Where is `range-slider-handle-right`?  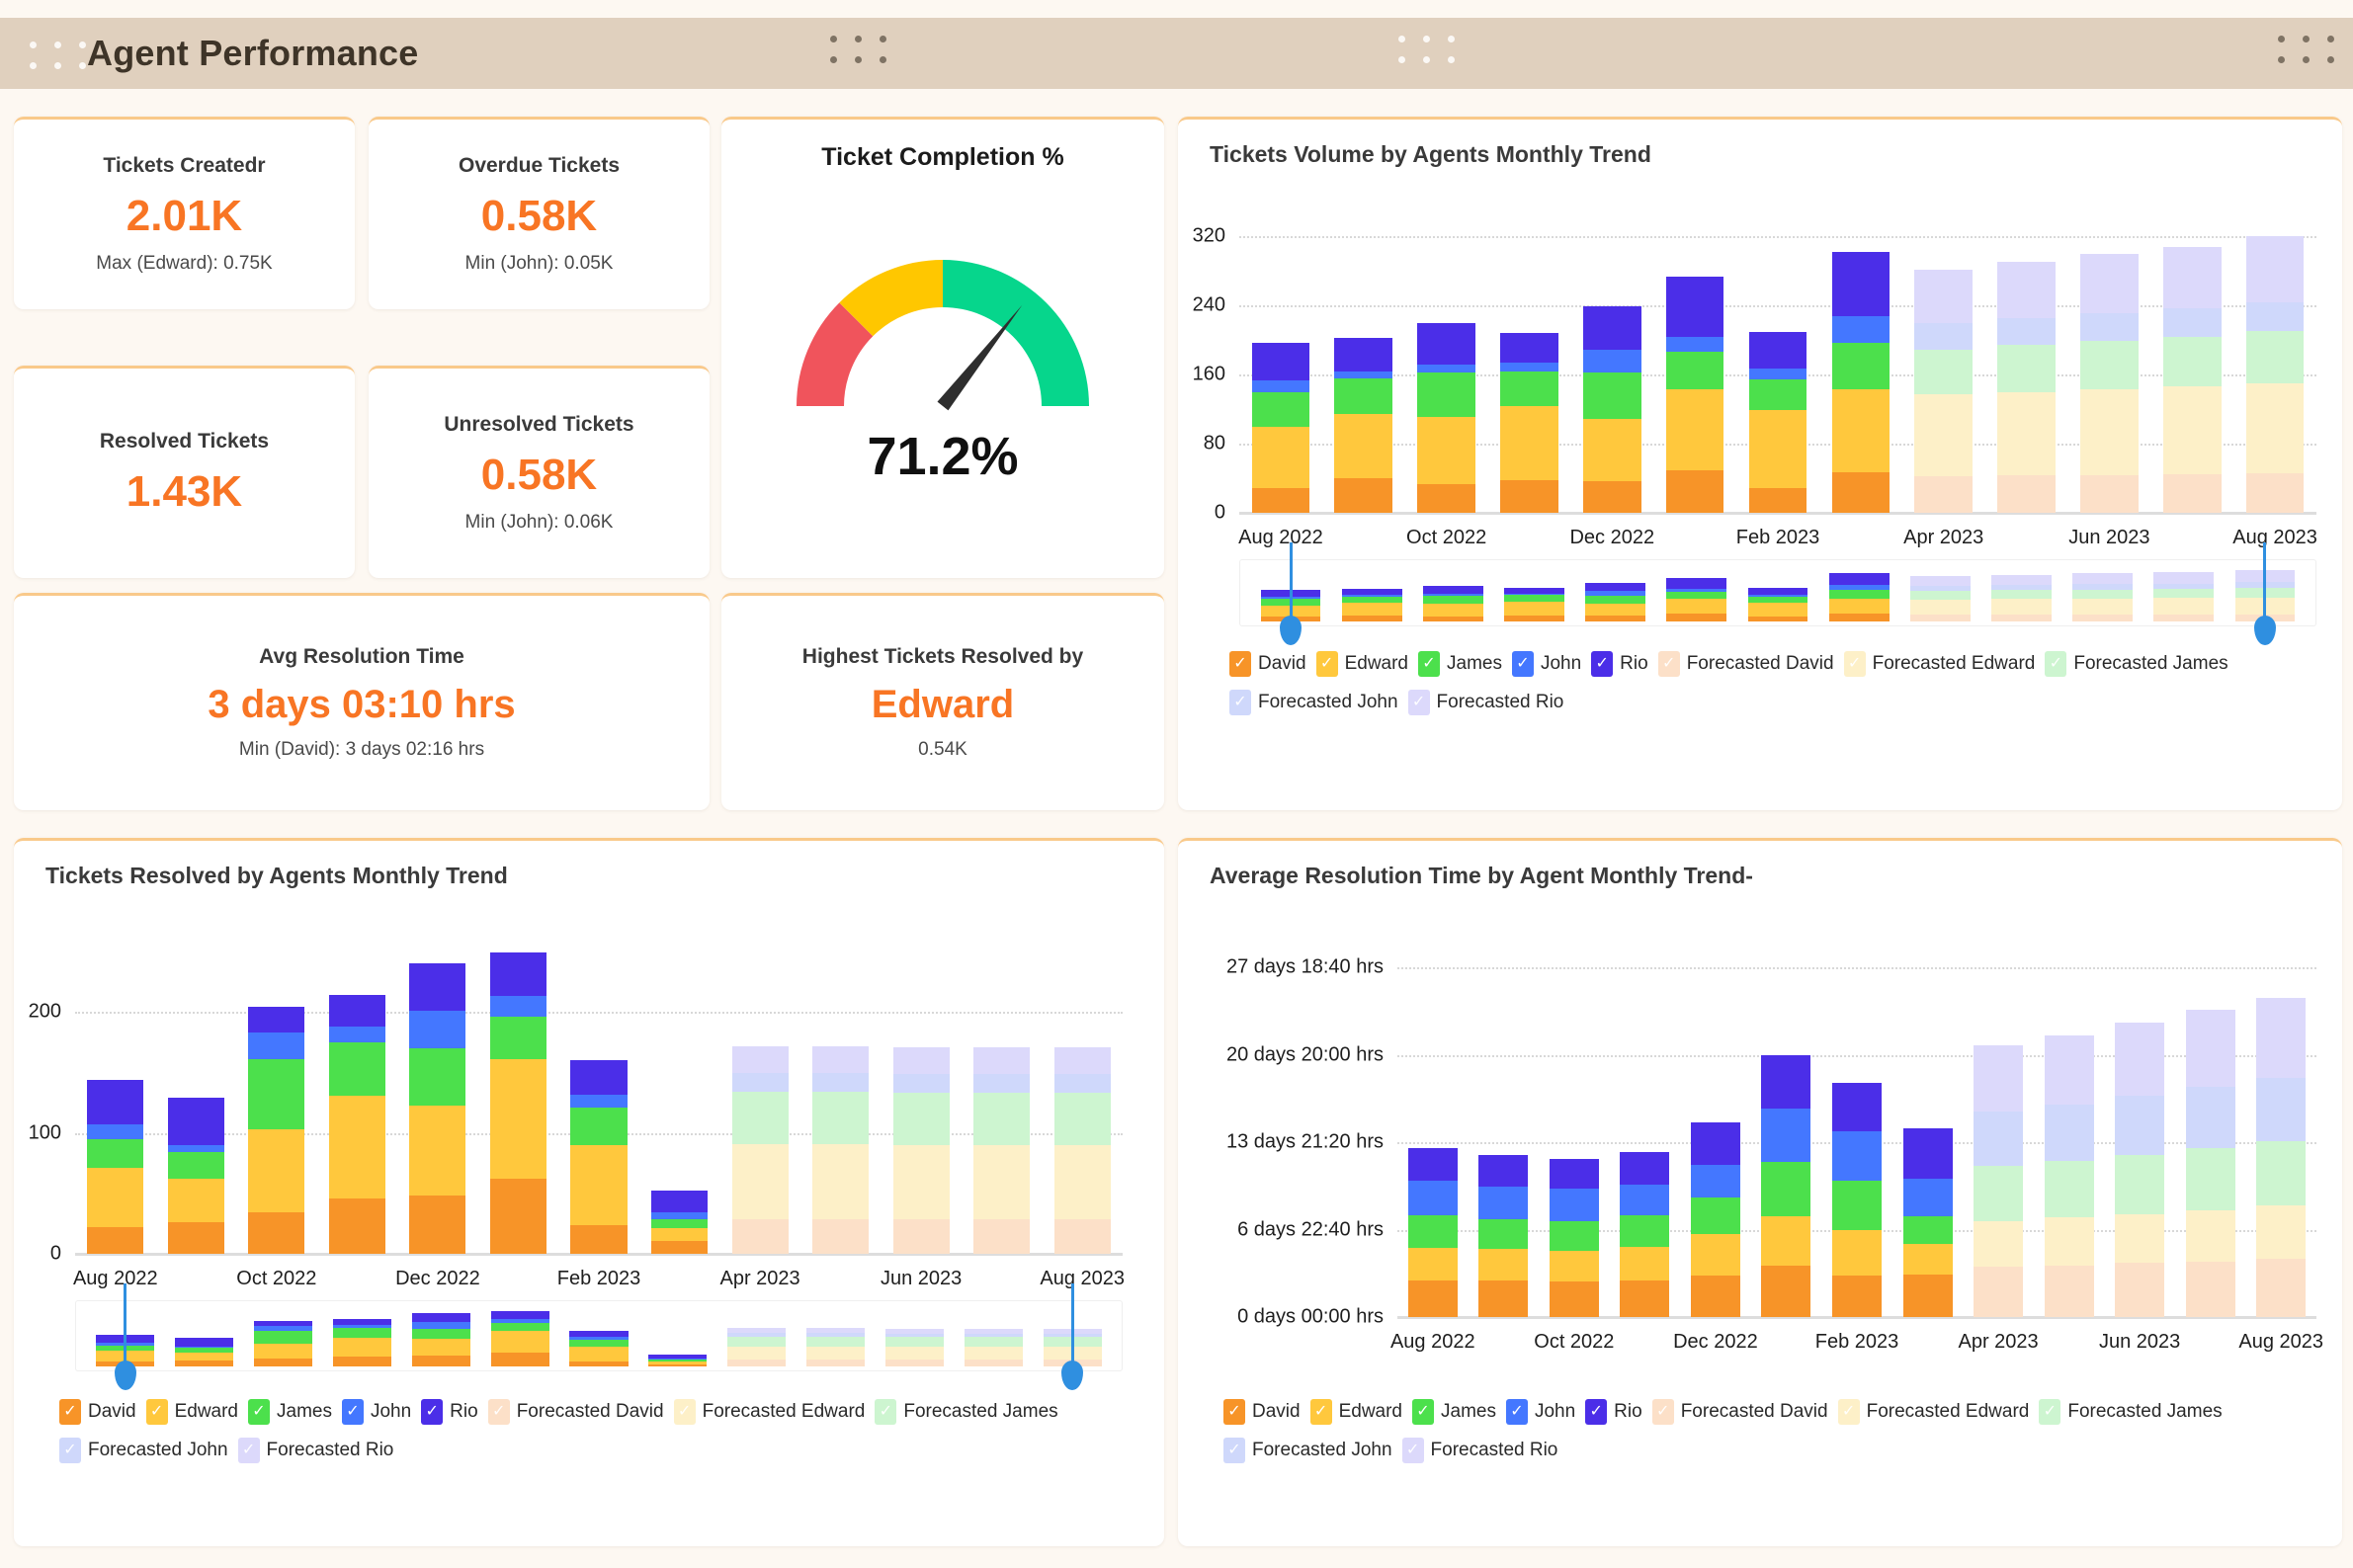 range-slider-handle-right is located at coordinates (1072, 1326).